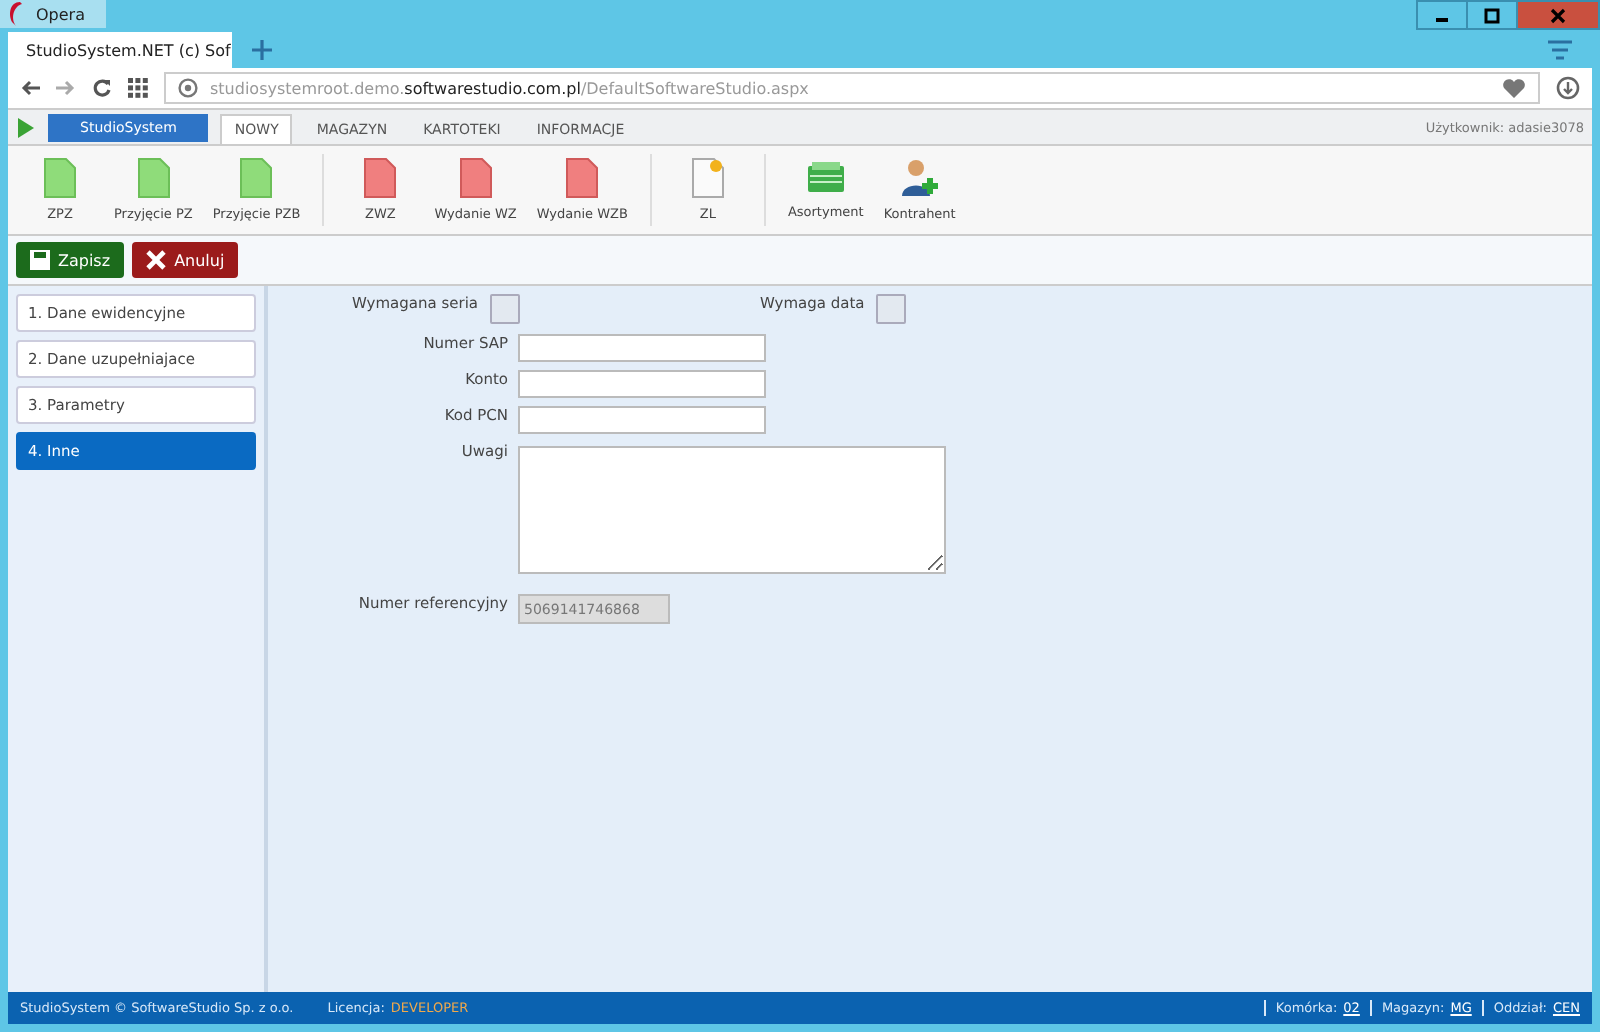 This screenshot has width=1600, height=1032. I want to click on opera-logo-icon, so click(18, 14).